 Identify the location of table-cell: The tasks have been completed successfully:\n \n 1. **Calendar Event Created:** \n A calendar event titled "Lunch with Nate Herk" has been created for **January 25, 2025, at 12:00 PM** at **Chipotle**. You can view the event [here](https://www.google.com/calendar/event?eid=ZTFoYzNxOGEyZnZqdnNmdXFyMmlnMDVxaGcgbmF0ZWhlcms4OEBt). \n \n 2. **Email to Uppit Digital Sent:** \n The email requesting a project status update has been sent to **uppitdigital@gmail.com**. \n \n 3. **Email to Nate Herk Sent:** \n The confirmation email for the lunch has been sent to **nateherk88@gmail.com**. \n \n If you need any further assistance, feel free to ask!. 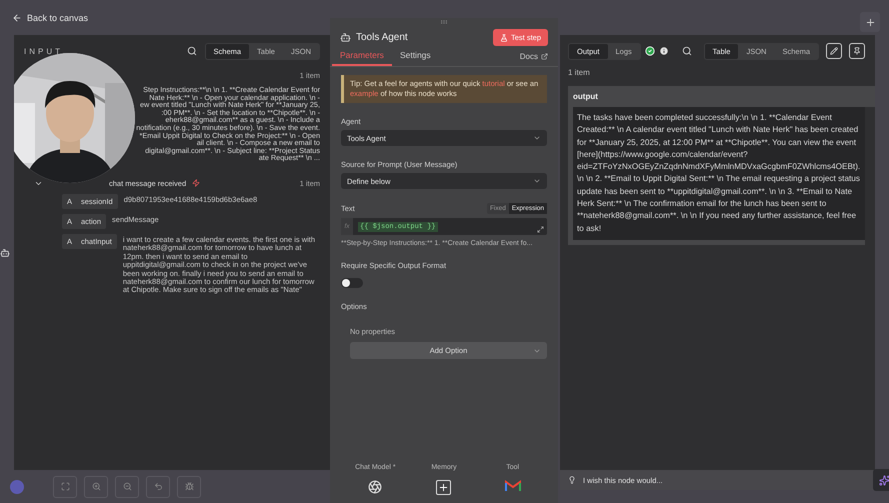
(716, 176).